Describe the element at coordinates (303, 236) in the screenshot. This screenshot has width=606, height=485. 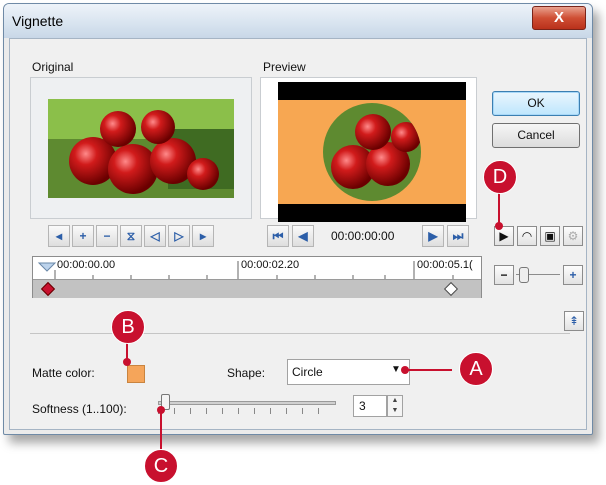
I see `step-back-icon: ◀` at that location.